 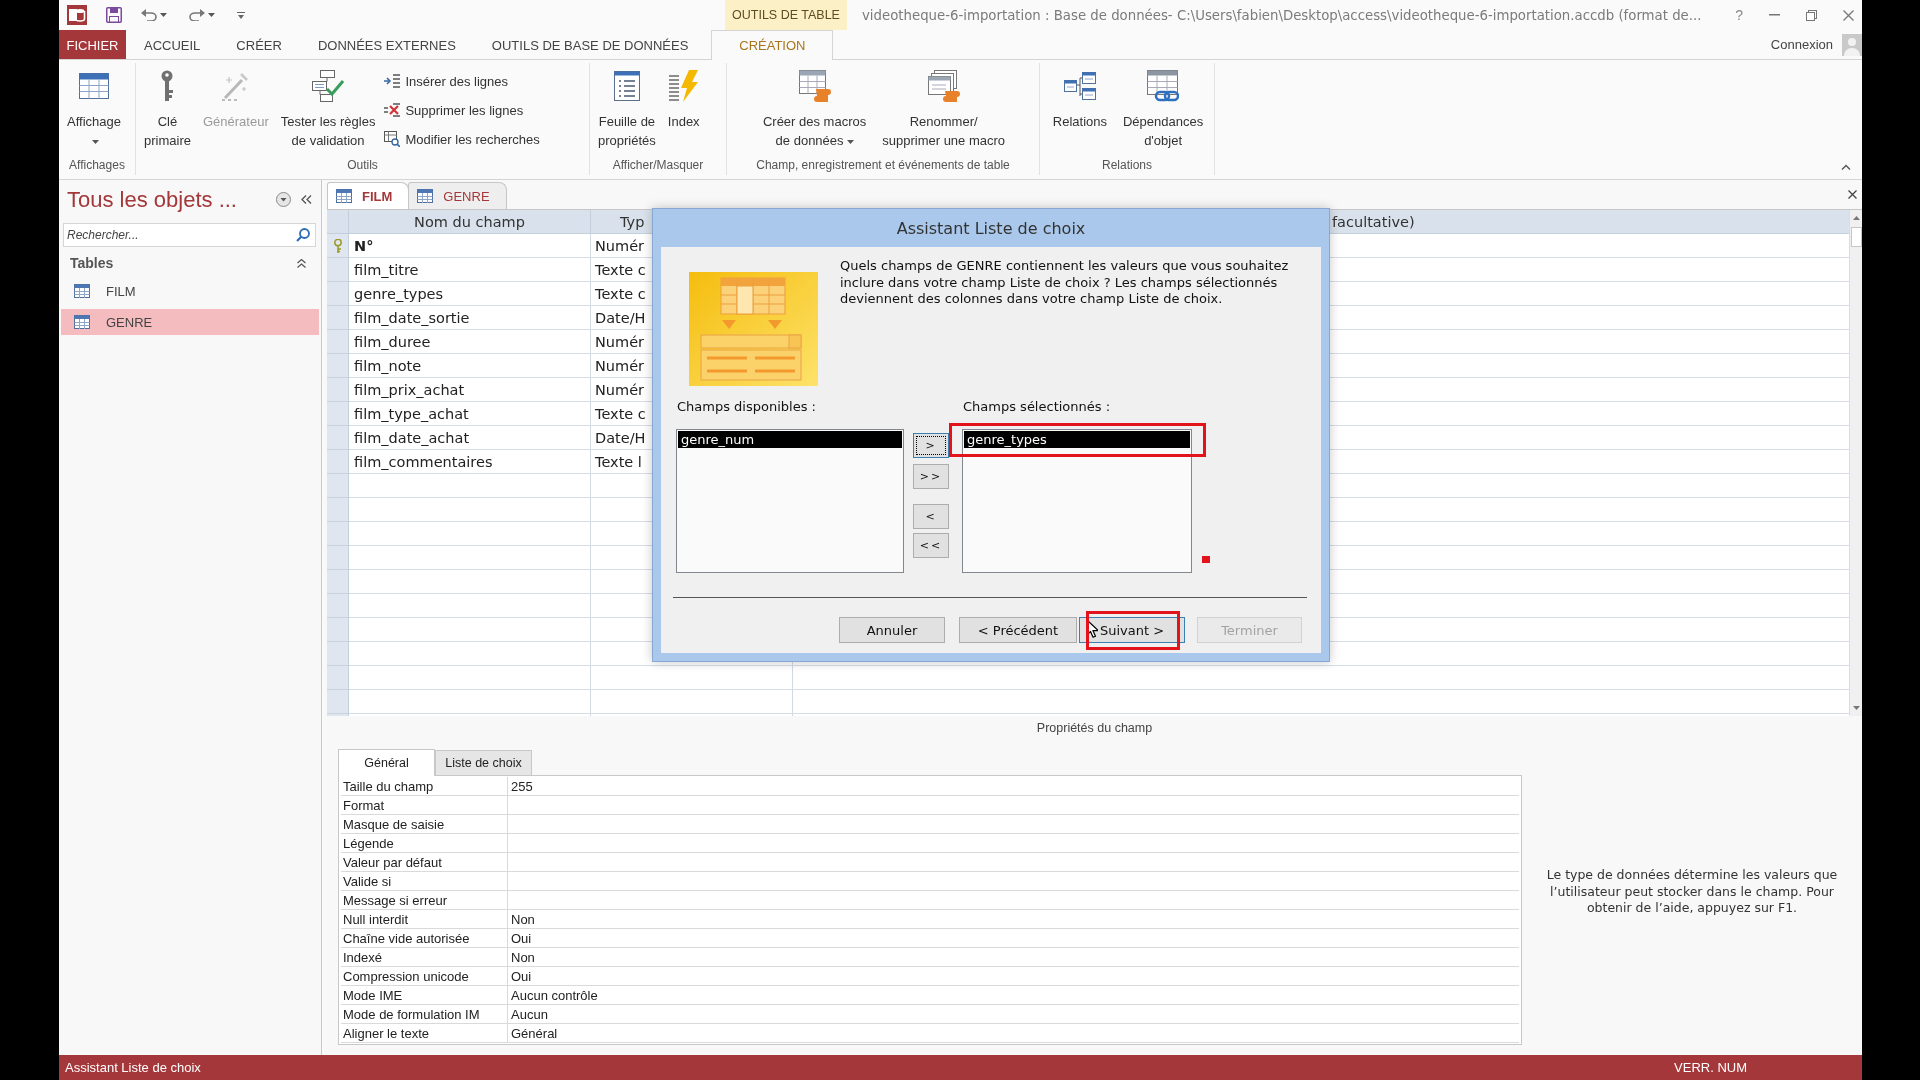 I want to click on redo-icon, so click(x=197, y=15).